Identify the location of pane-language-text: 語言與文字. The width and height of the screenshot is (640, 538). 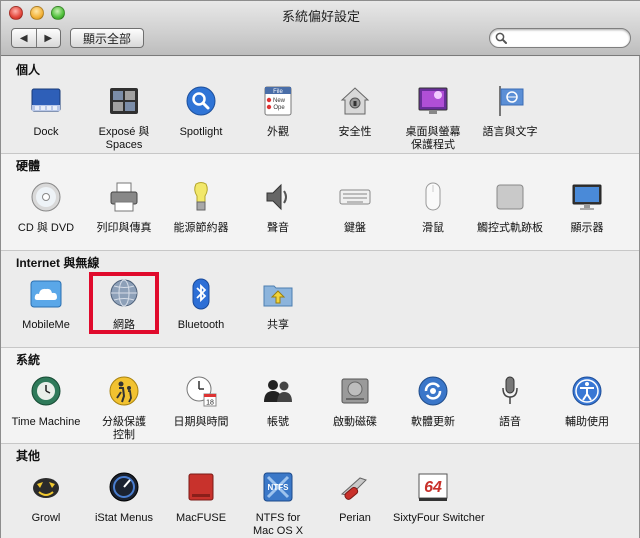
(510, 111).